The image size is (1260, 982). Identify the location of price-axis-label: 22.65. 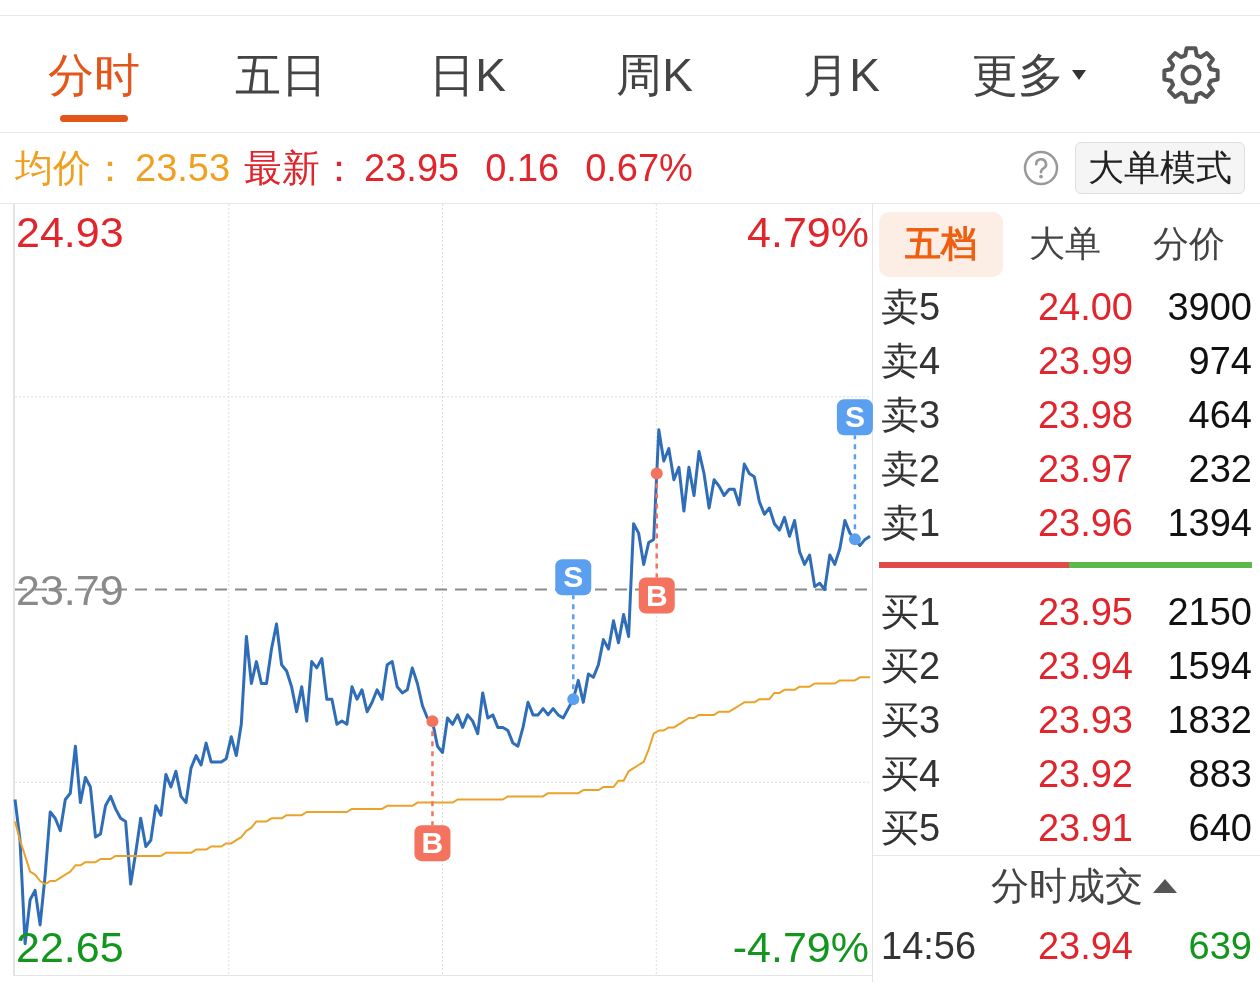
(70, 947).